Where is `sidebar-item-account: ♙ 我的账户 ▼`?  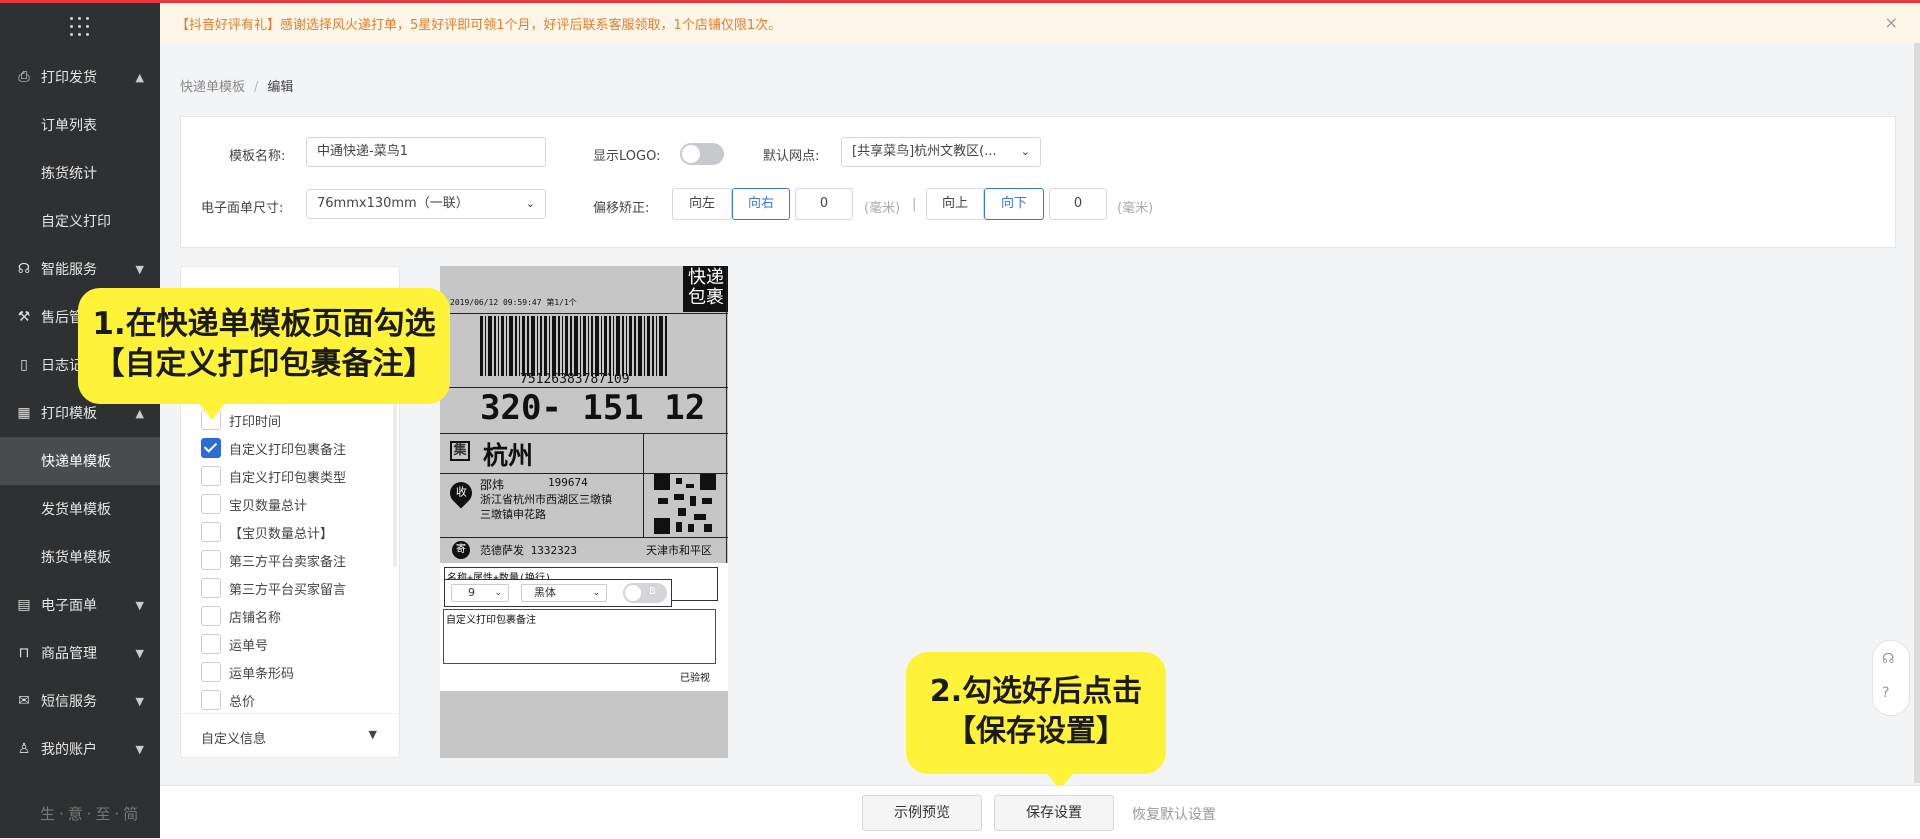
sidebar-item-account: ♙ 我的账户 ▼ is located at coordinates (80, 749).